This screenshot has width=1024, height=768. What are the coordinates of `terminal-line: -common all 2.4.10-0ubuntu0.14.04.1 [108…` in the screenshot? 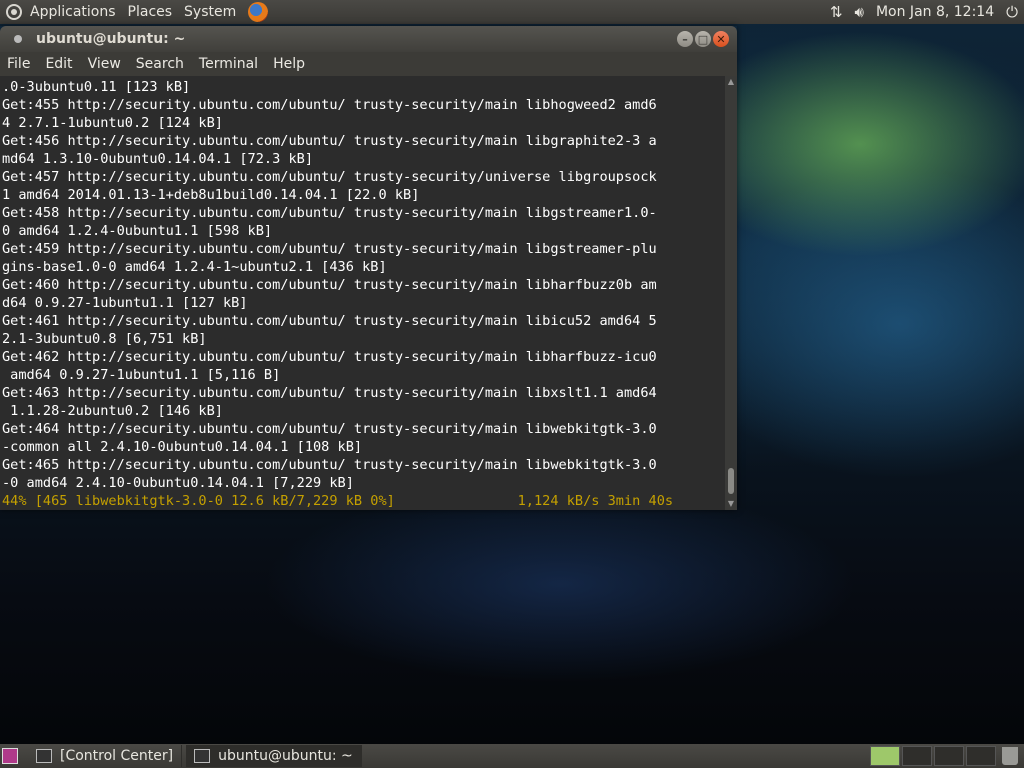 It's located at (182, 447).